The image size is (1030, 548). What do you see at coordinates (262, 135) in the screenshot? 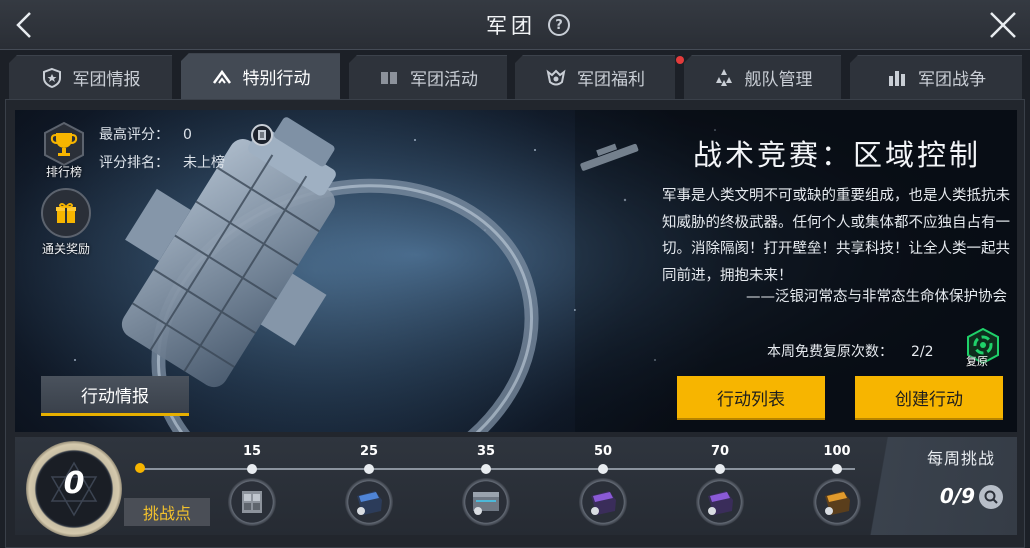
I see `document-icon` at bounding box center [262, 135].